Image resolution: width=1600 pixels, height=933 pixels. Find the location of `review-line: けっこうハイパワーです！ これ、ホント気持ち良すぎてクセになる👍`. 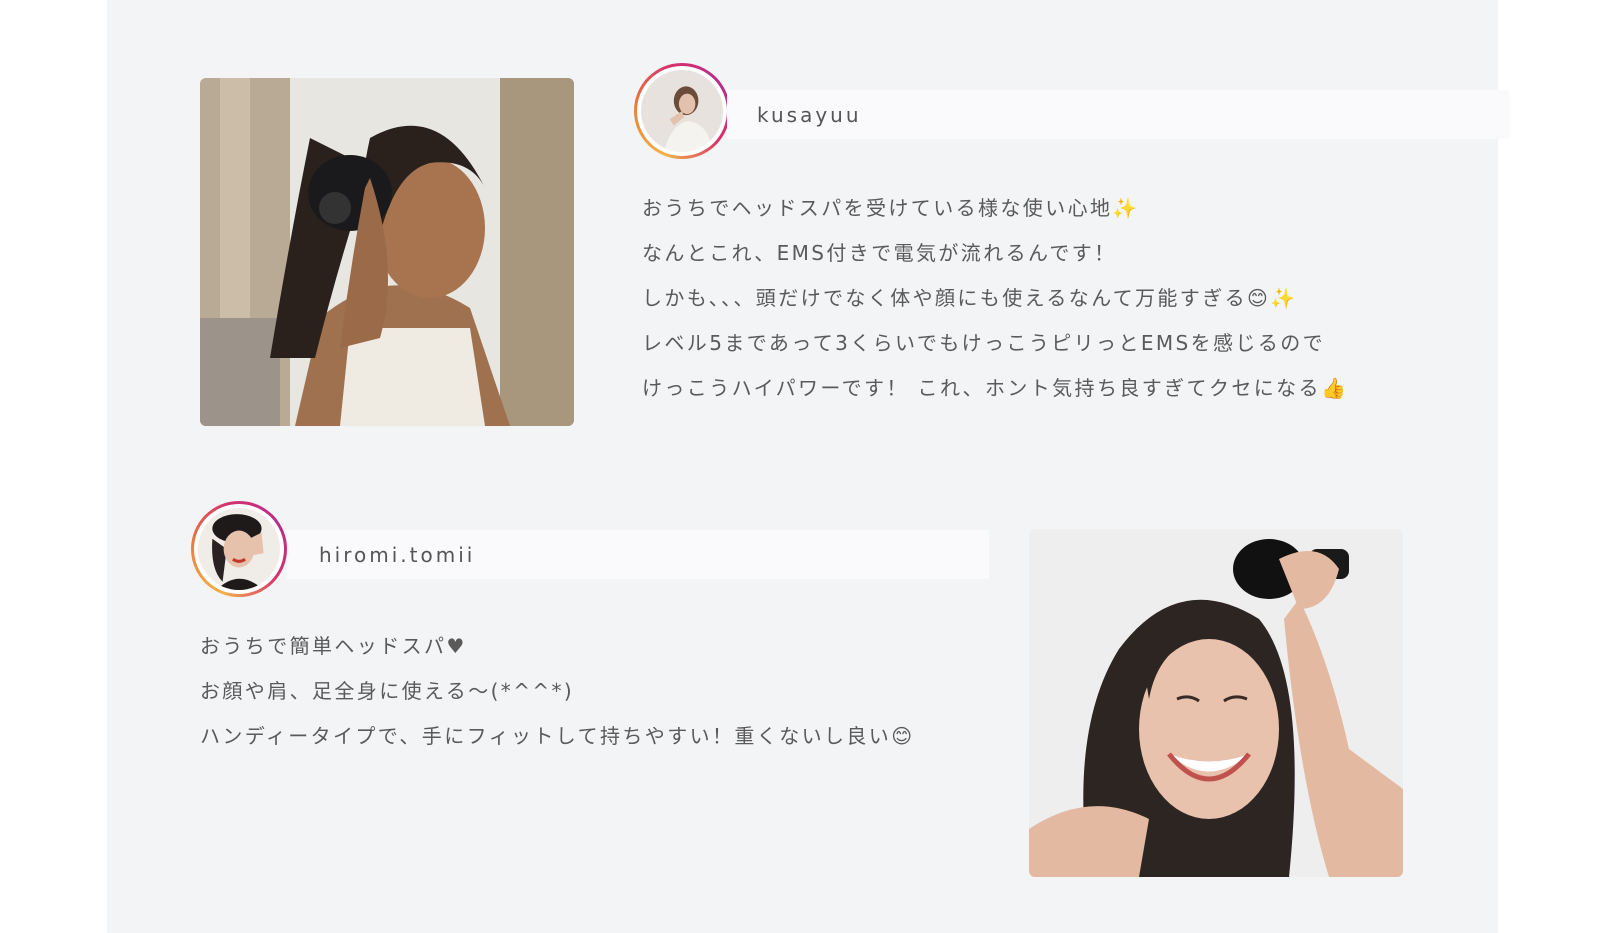

review-line: けっこうハイパワーです！ これ、ホント気持ち良すぎてクセになる👍 is located at coordinates (995, 388).